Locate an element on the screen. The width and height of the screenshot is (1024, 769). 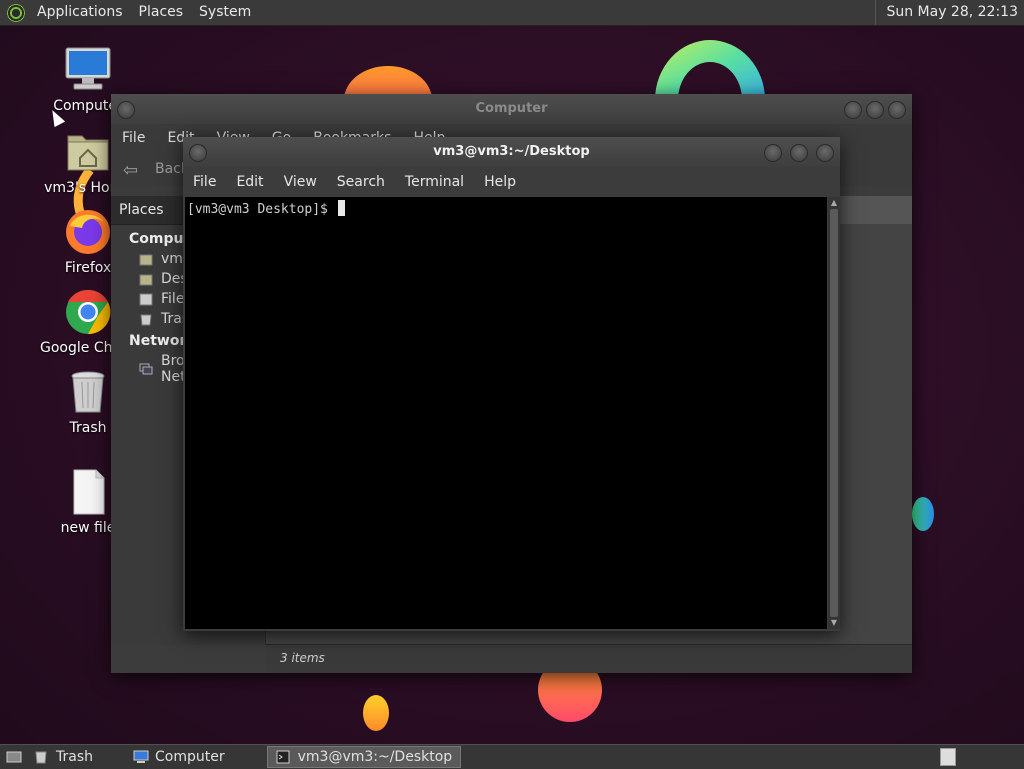
desktop-folder-icon is located at coordinates (146, 279).